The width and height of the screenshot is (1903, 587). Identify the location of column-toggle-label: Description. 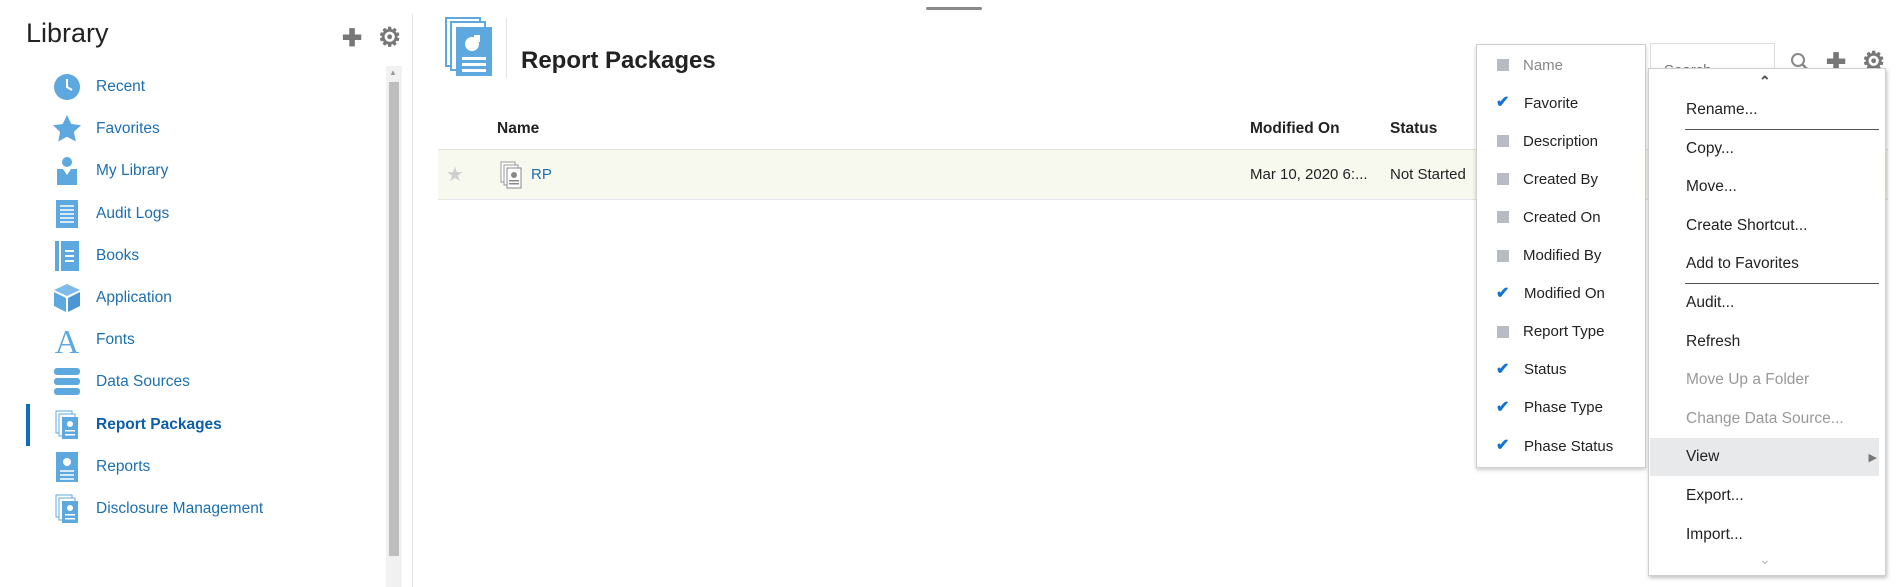
(1561, 141).